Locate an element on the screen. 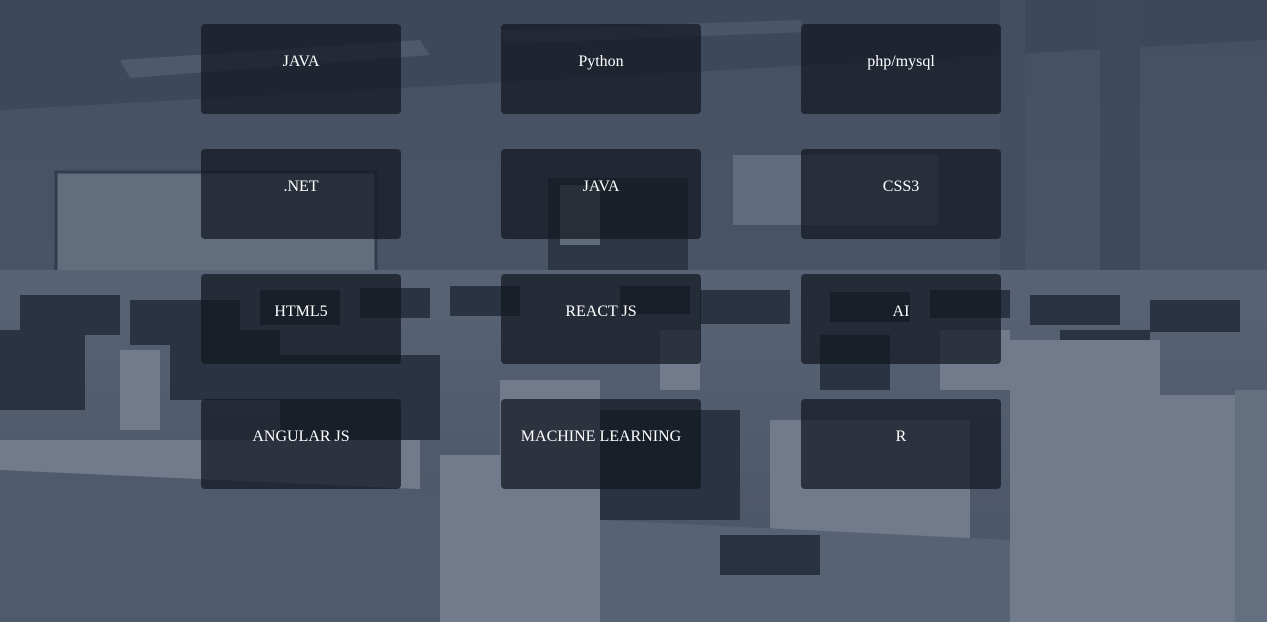  course-tile-label: AI is located at coordinates (901, 311).